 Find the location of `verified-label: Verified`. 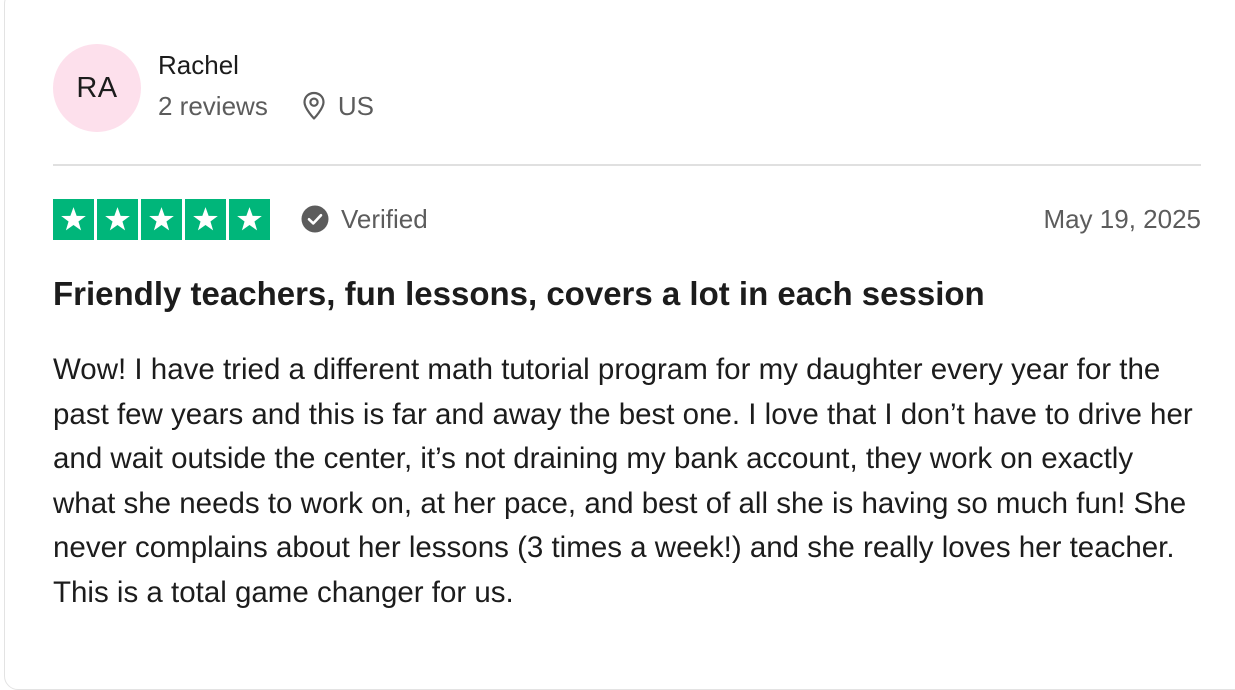

verified-label: Verified is located at coordinates (384, 218).